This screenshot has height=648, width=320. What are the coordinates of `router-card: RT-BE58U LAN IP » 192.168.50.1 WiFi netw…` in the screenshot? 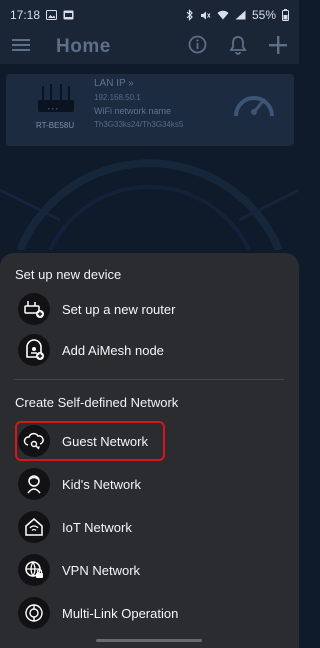 It's located at (150, 110).